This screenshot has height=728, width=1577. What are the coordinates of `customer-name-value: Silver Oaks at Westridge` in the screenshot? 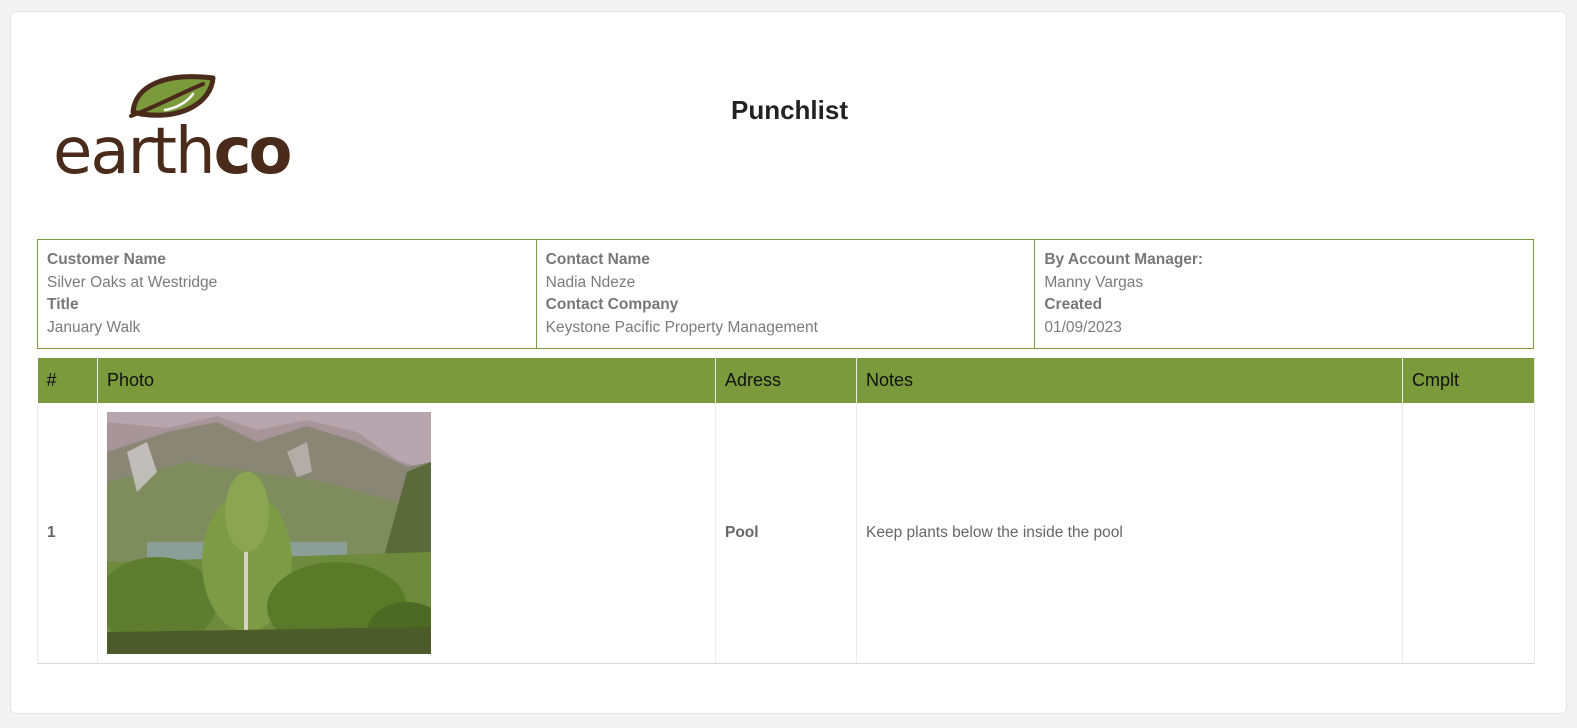 It's located at (132, 282).